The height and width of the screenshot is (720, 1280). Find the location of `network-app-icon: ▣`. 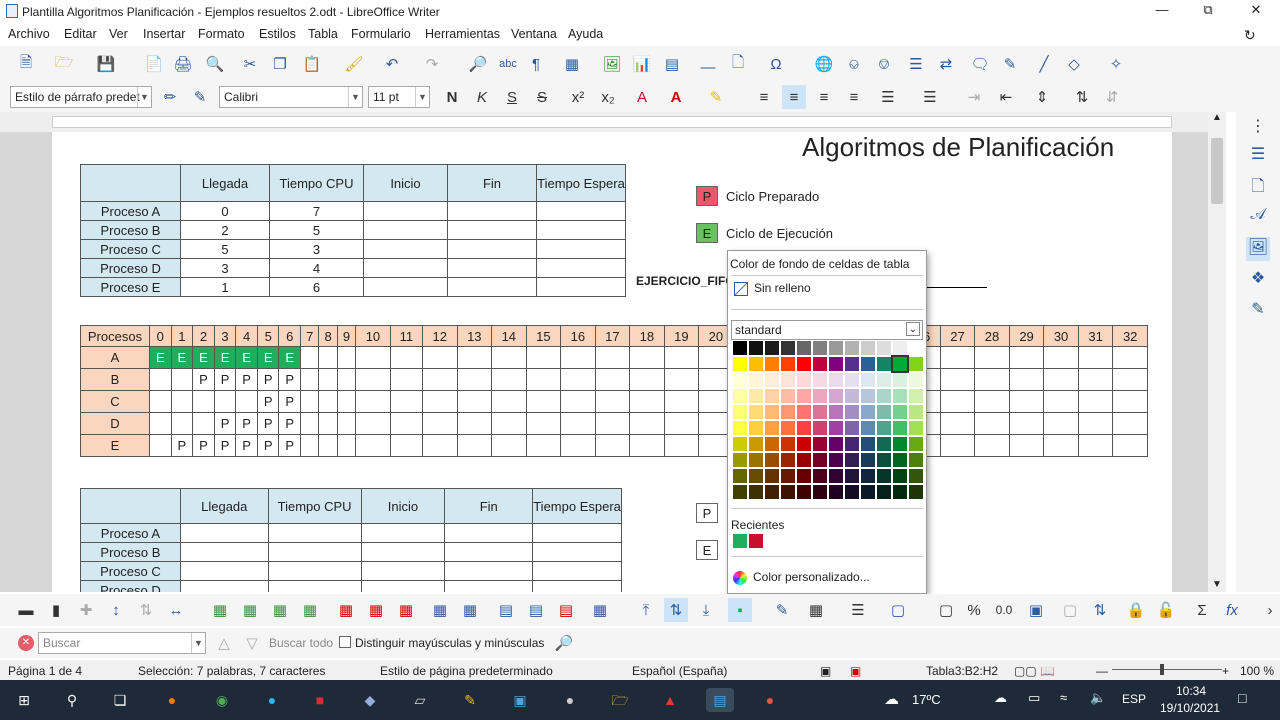

network-app-icon: ▣ is located at coordinates (520, 700).